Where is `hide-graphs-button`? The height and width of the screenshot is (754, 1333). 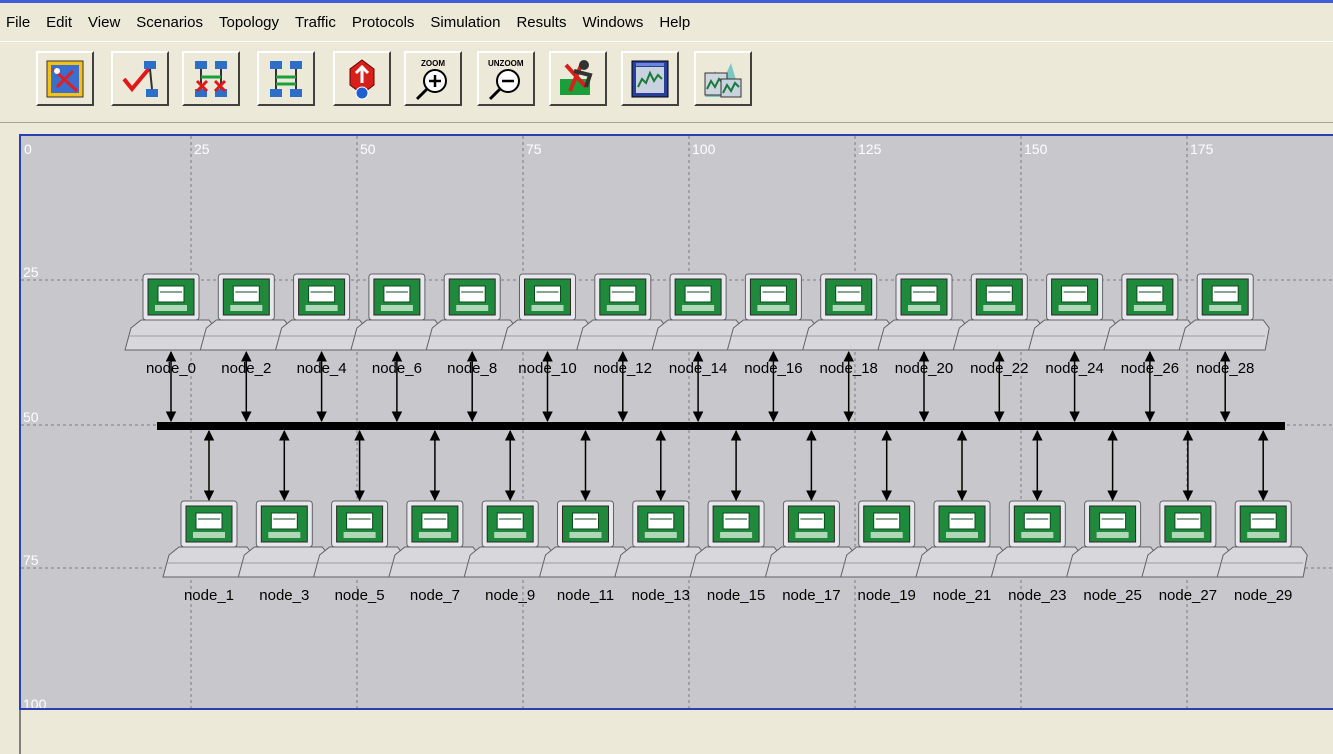
hide-graphs-button is located at coordinates (723, 78).